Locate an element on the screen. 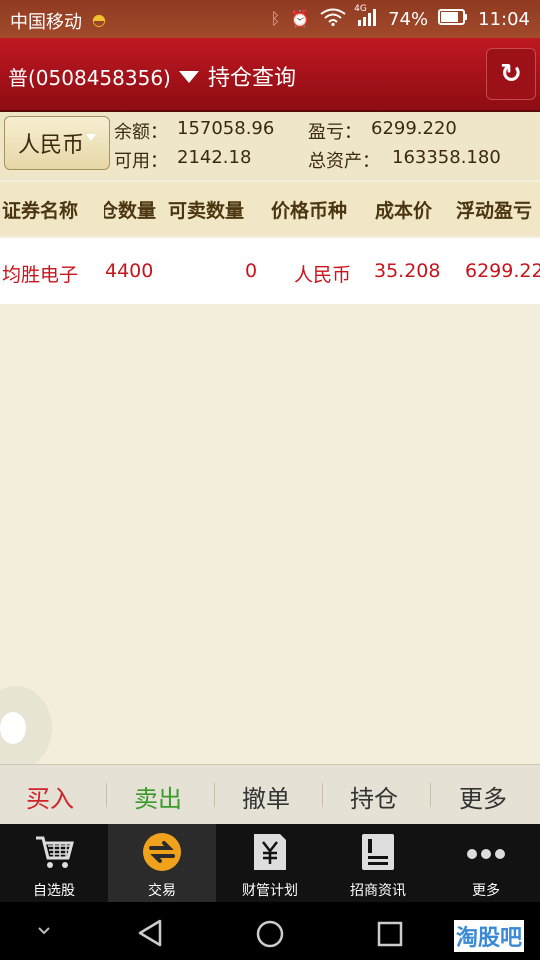  alarm-icon: ⏰ is located at coordinates (300, 18).